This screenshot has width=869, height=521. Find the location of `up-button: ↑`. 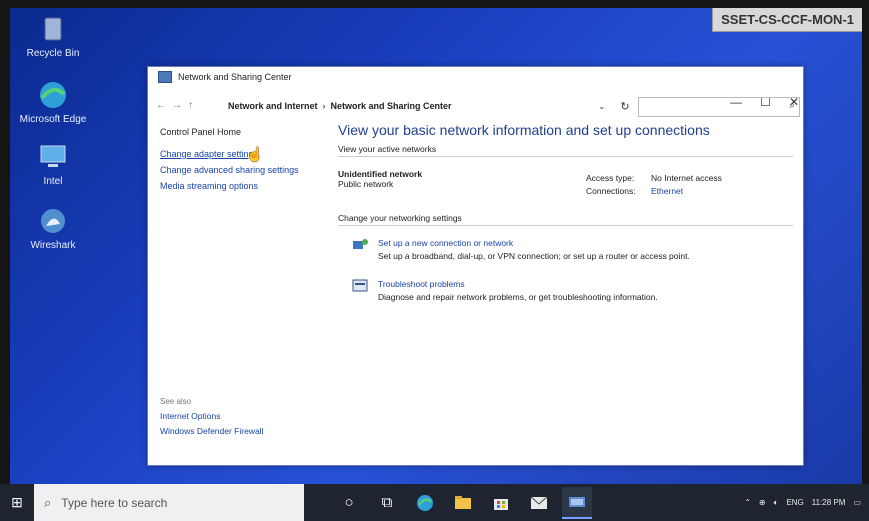

up-button: ↑ is located at coordinates (193, 105).